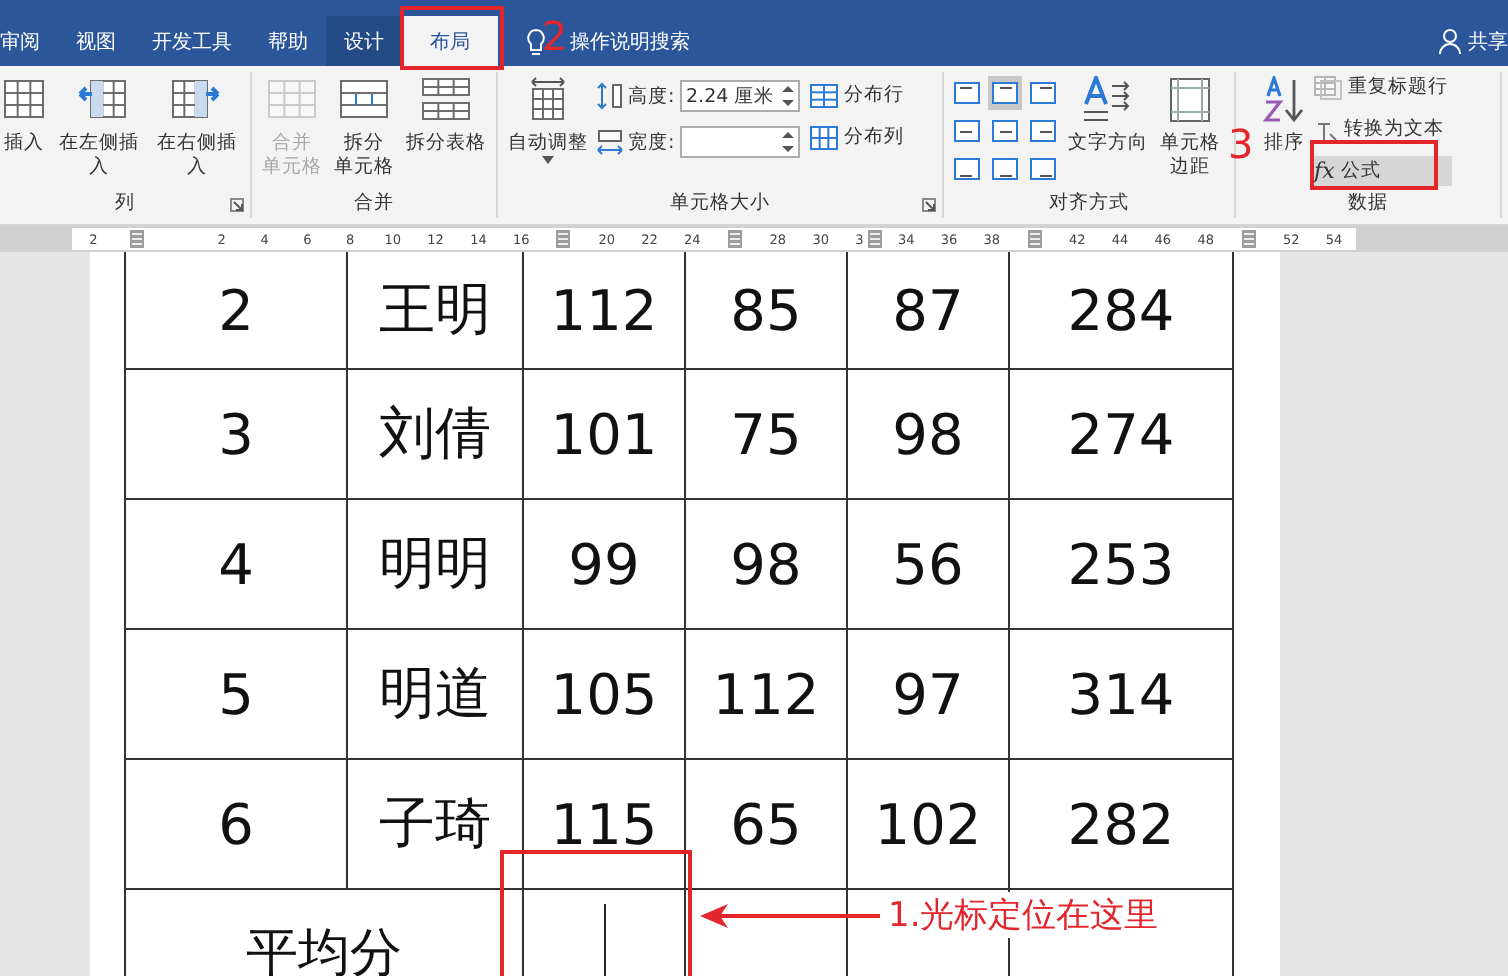 Image resolution: width=1508 pixels, height=976 pixels. What do you see at coordinates (1326, 129) in the screenshot?
I see `convert-icon` at bounding box center [1326, 129].